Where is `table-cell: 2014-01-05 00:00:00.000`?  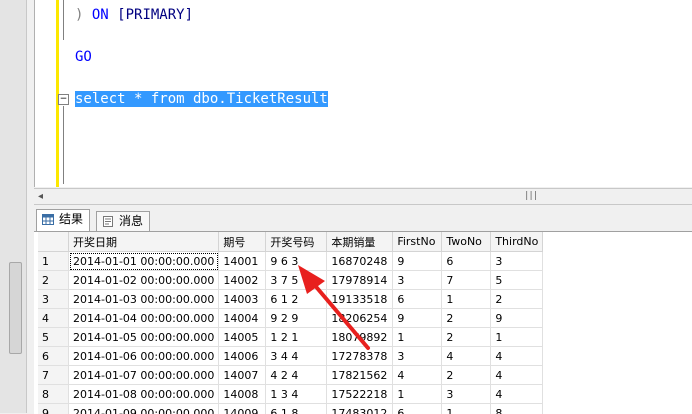 table-cell: 2014-01-05 00:00:00.000 is located at coordinates (144, 337).